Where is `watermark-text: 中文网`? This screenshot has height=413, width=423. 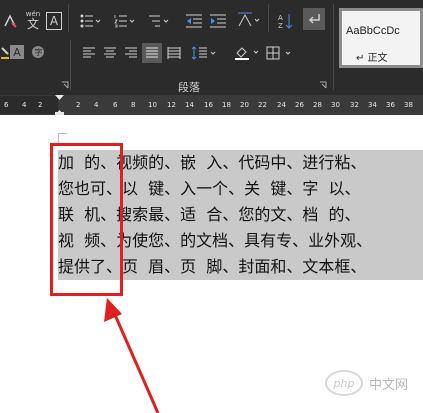
watermark-text: 中文网 is located at coordinates (389, 385).